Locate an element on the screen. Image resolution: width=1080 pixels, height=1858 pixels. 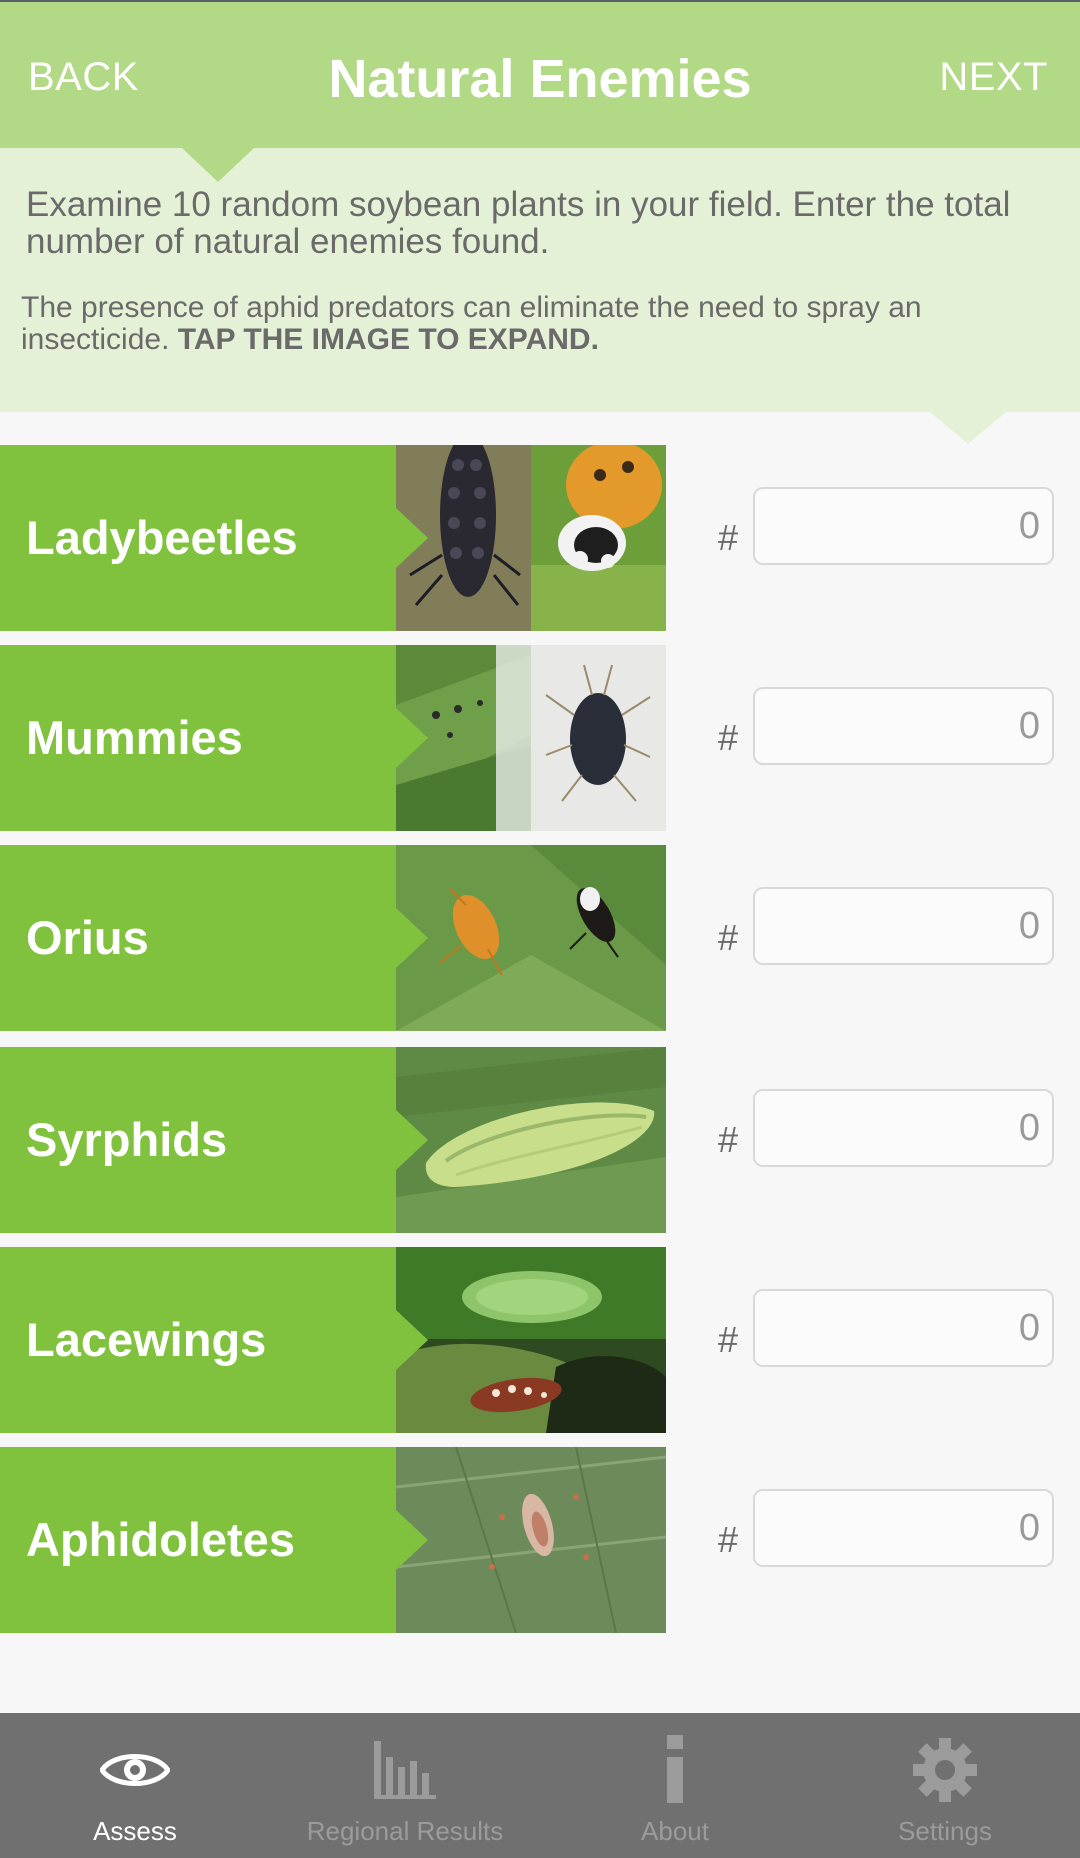
list-item-mummies: Mummies # is located at coordinates (540, 738).